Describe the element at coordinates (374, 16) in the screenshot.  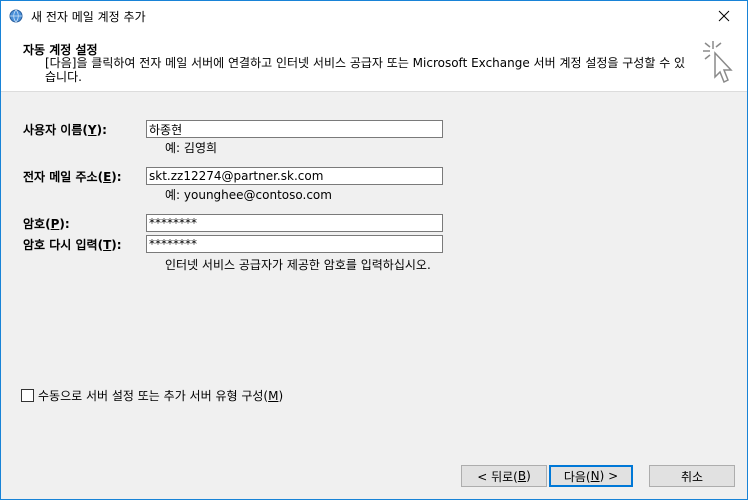
I see `title-bar: 새 전자 메일 계정 추가` at that location.